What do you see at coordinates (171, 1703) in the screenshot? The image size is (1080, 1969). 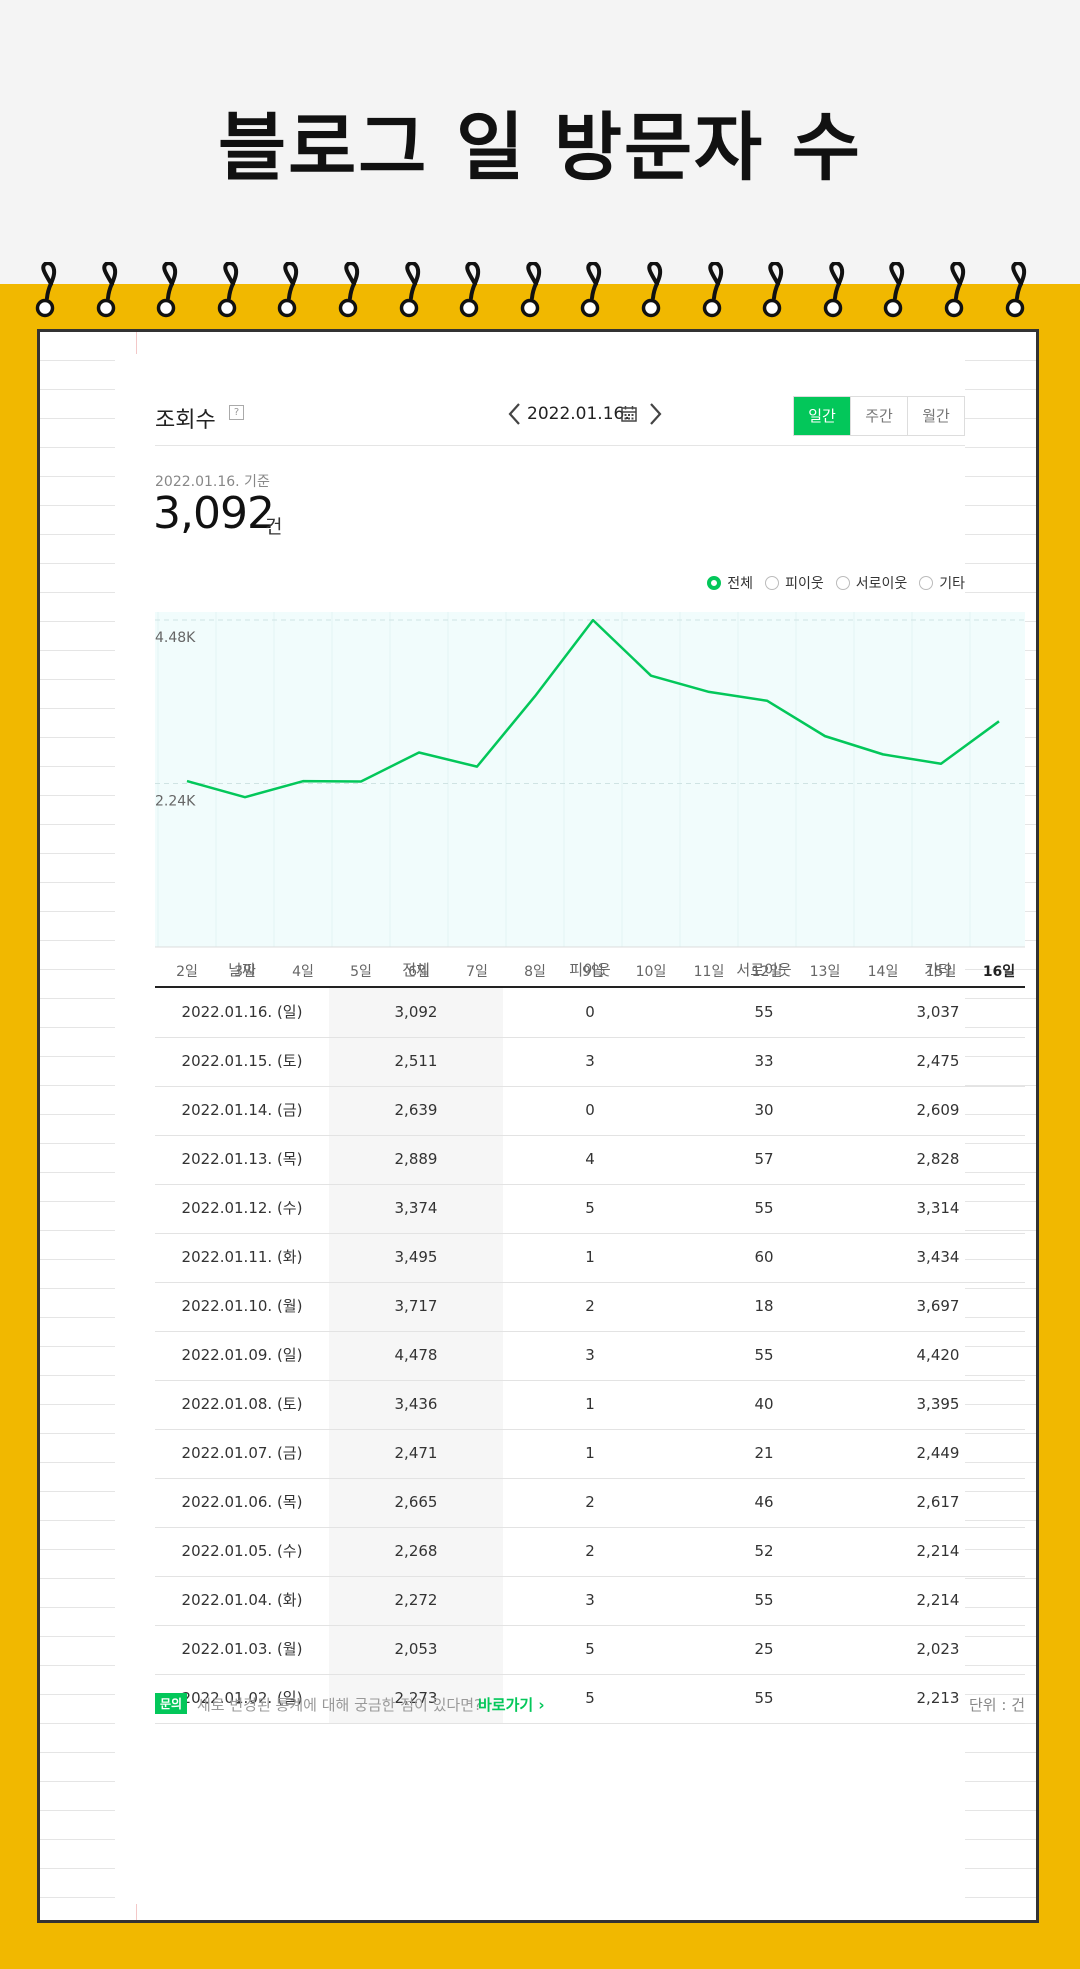 I see `inquiry-badge: 문의` at bounding box center [171, 1703].